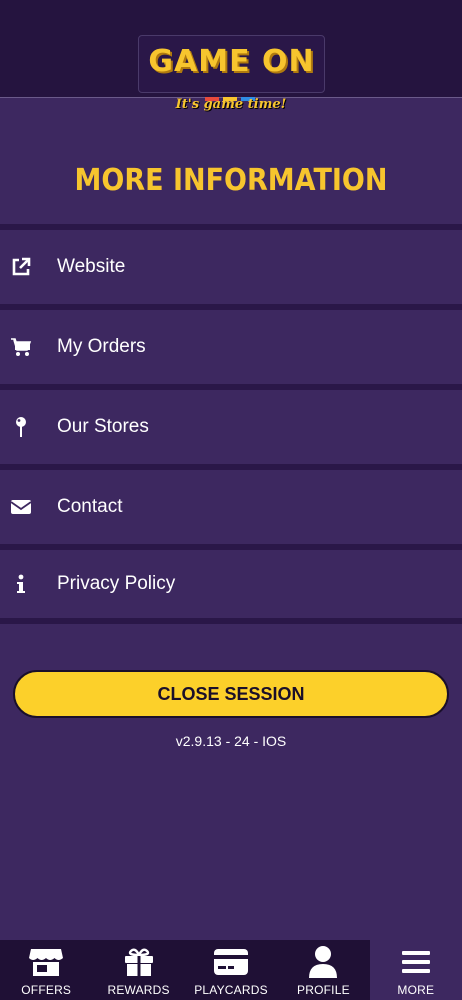 This screenshot has width=462, height=1000. Describe the element at coordinates (21, 347) in the screenshot. I see `cart-icon` at that location.